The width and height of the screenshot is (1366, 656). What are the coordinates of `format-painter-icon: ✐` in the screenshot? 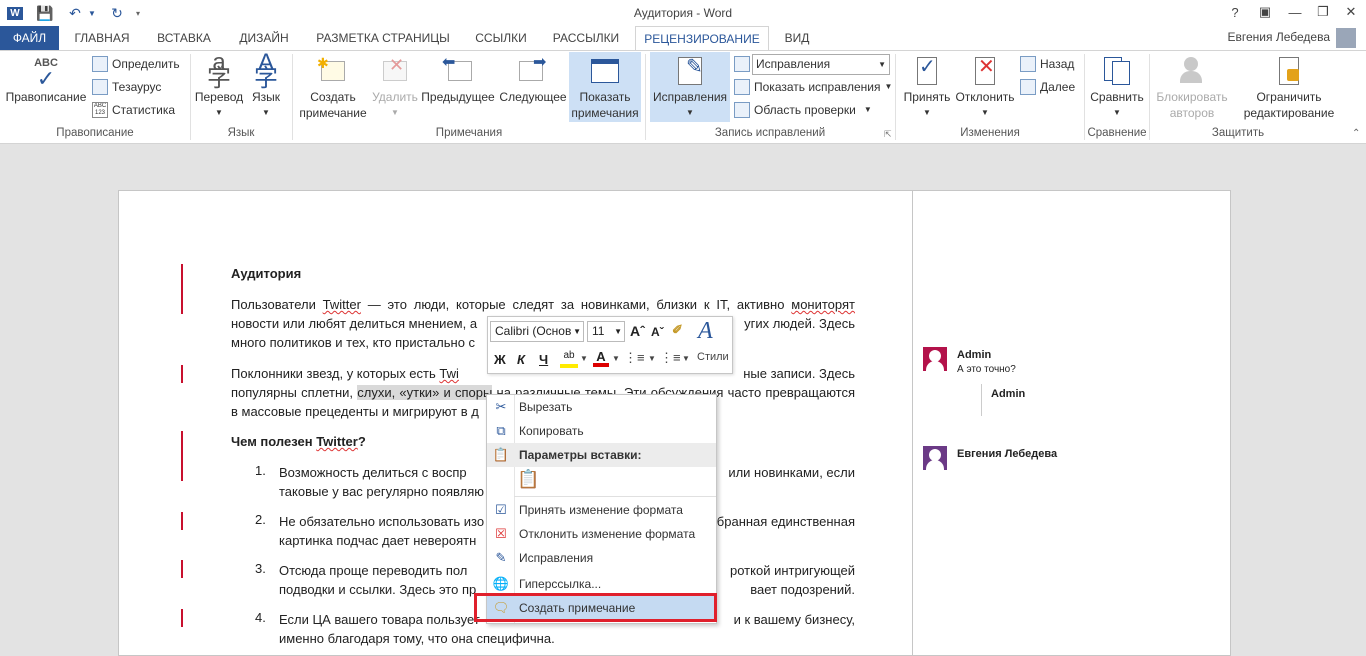 It's located at (677, 330).